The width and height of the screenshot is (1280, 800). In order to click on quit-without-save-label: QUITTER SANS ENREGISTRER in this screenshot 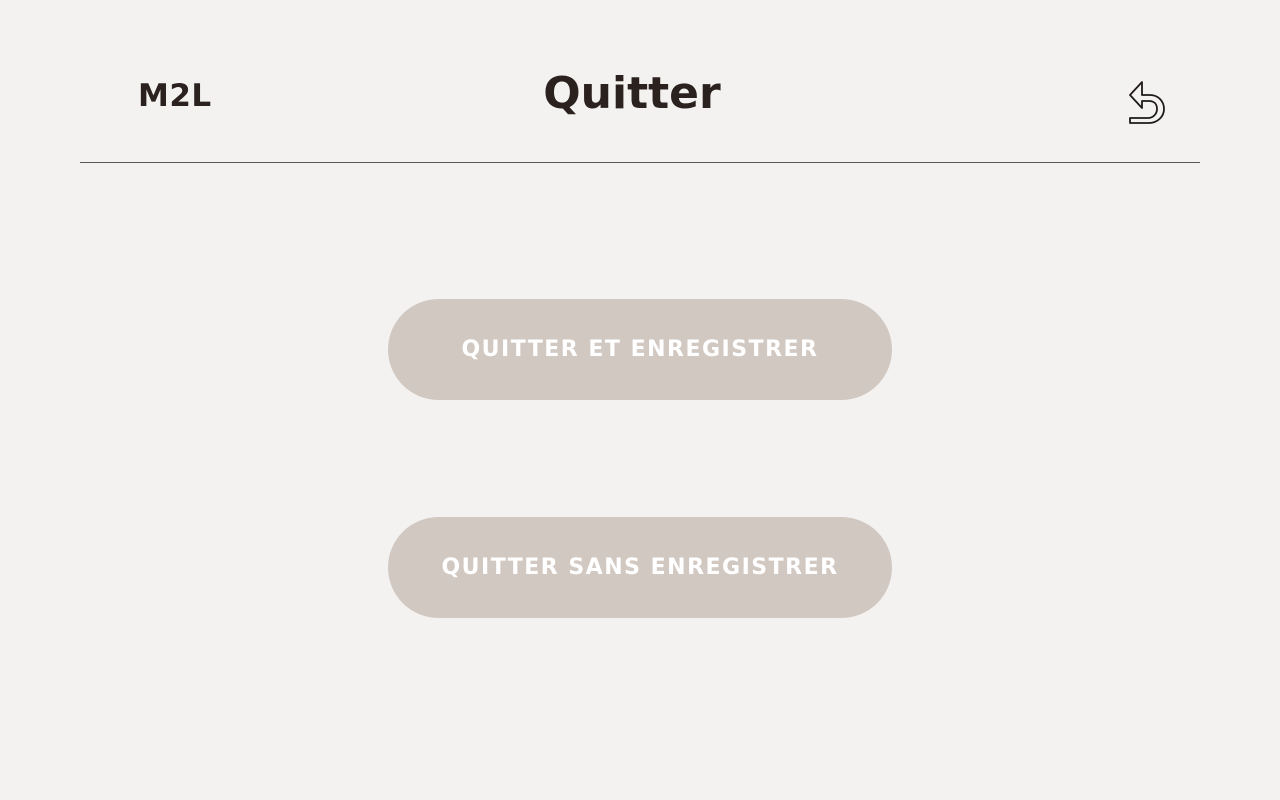, I will do `click(640, 567)`.